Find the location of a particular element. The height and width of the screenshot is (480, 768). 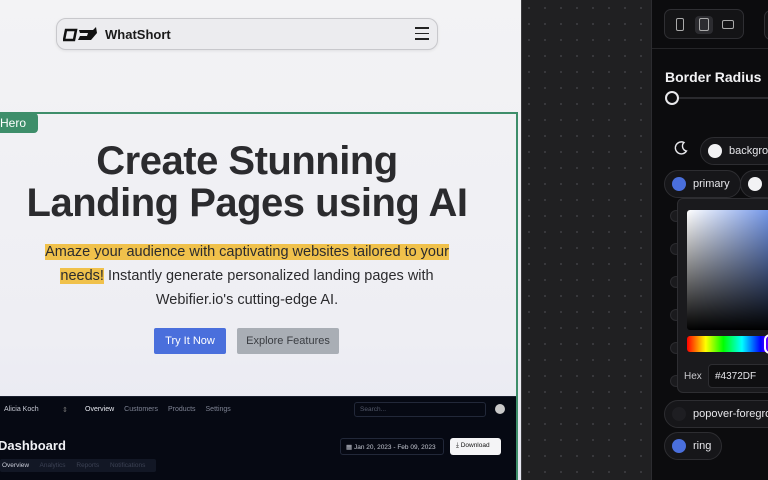

color-chip-primary: primary is located at coordinates (702, 184).